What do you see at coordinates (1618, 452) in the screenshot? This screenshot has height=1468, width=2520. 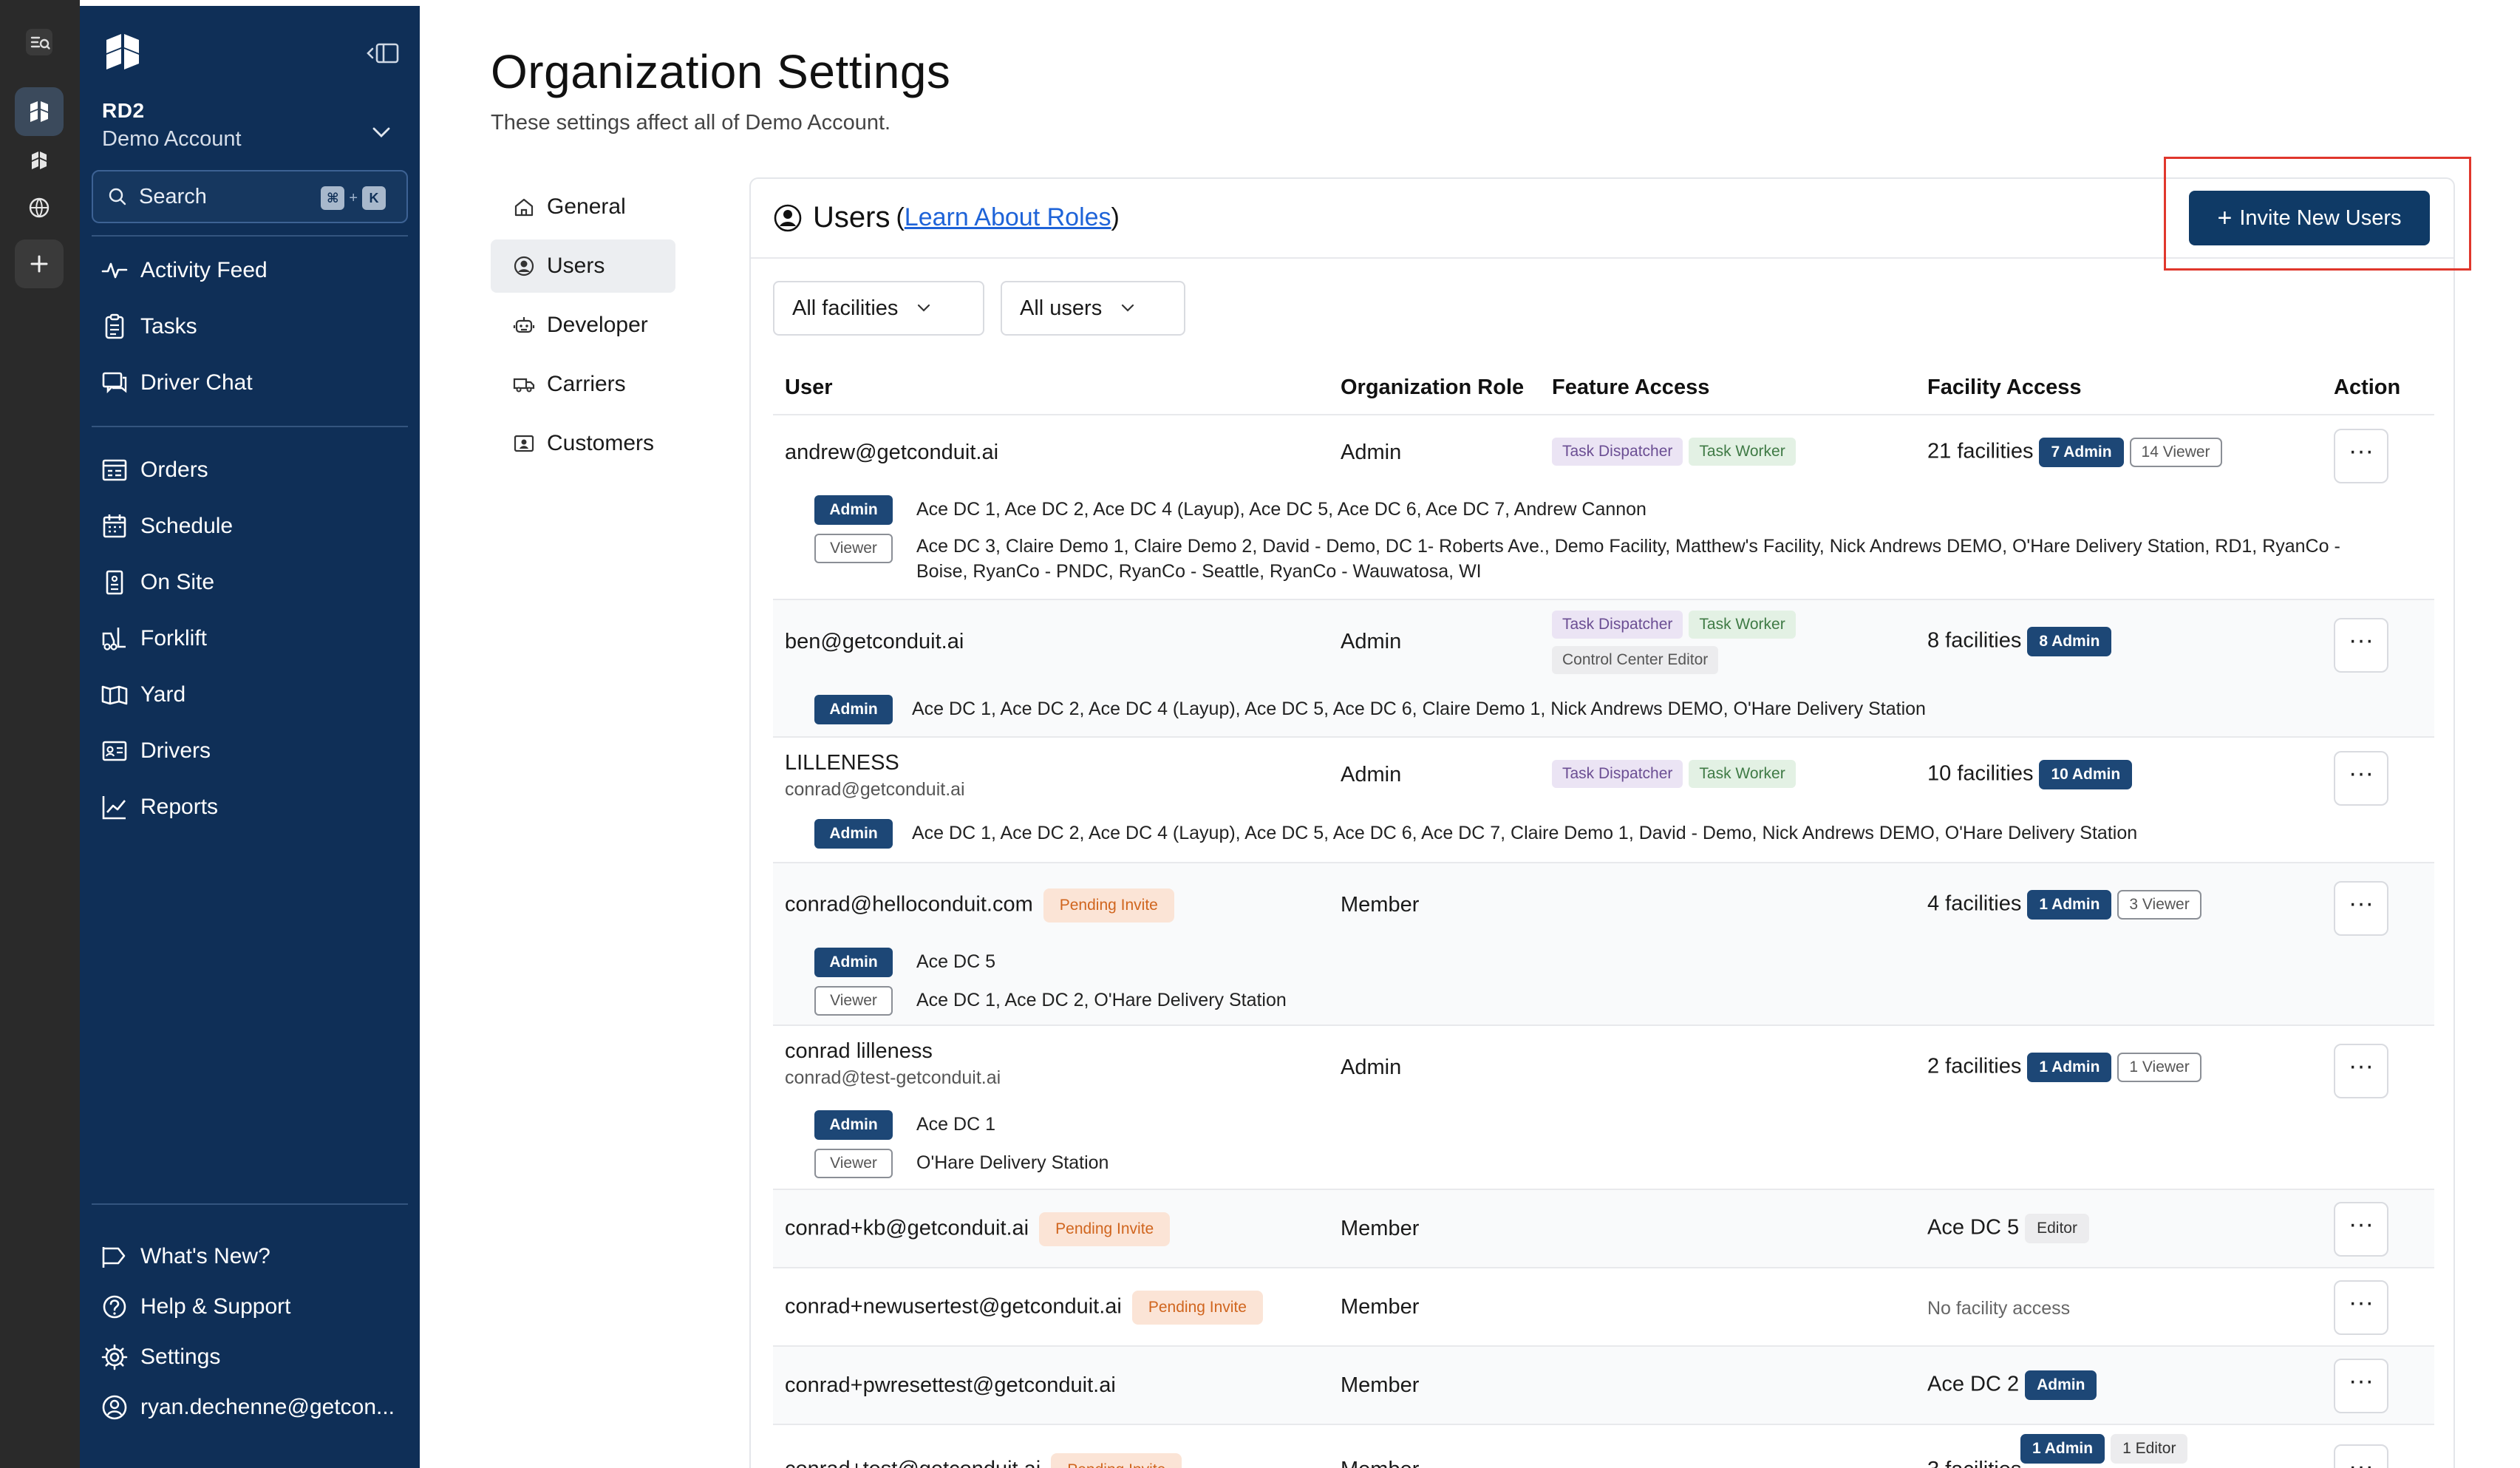 I see `feature-tag: Task Dispatcher` at bounding box center [1618, 452].